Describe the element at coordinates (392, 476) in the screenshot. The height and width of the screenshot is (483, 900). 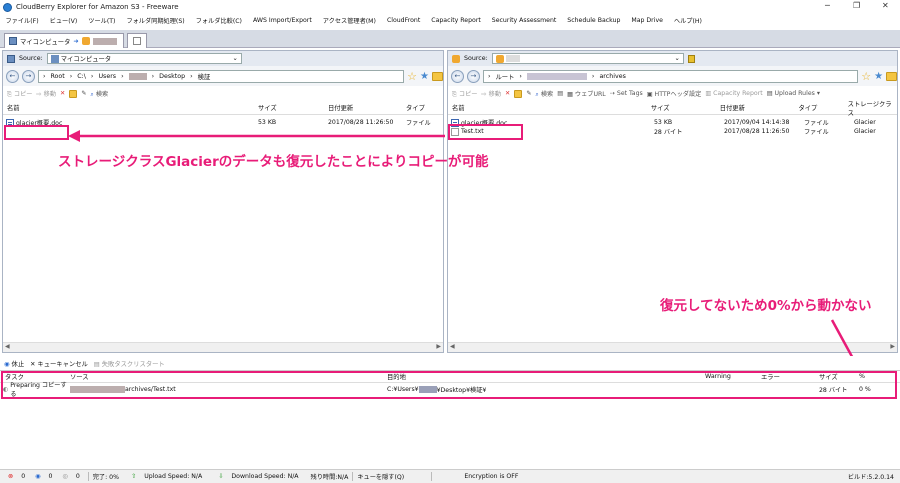
I see `hide-queue-button: キューを隠す(Q)` at that location.